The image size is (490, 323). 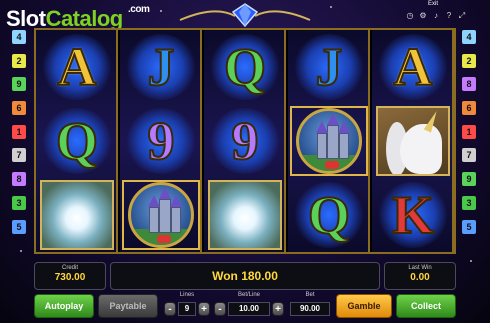 I want to click on lines-minus-button: -, so click(x=170, y=309).